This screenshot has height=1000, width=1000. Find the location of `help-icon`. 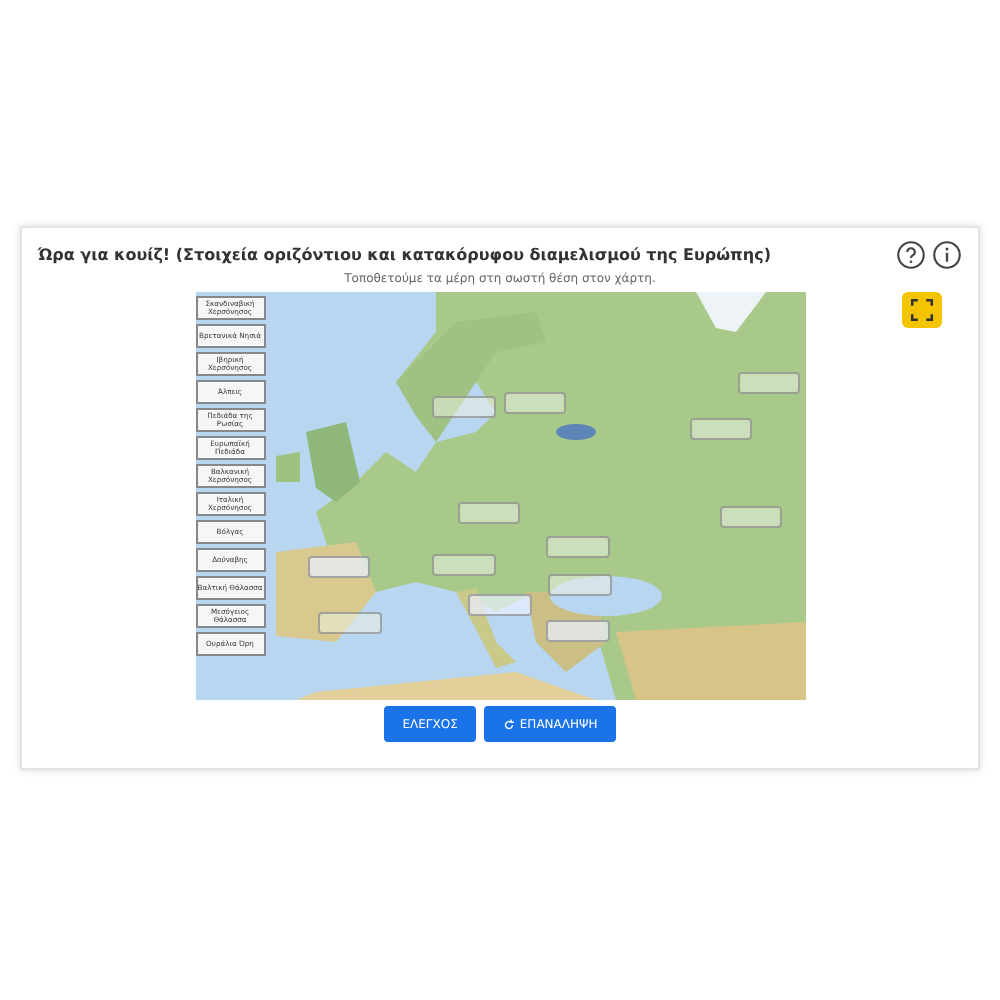

help-icon is located at coordinates (911, 255).